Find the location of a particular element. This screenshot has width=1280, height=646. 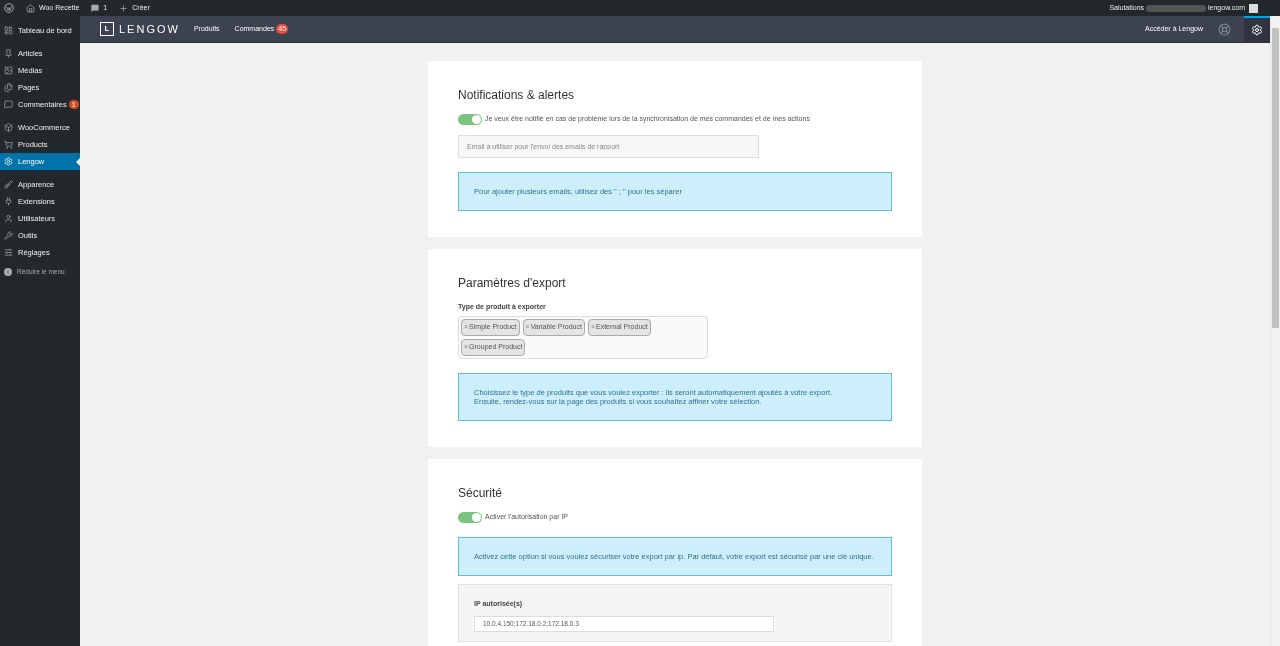

settings-tab is located at coordinates (1257, 29).